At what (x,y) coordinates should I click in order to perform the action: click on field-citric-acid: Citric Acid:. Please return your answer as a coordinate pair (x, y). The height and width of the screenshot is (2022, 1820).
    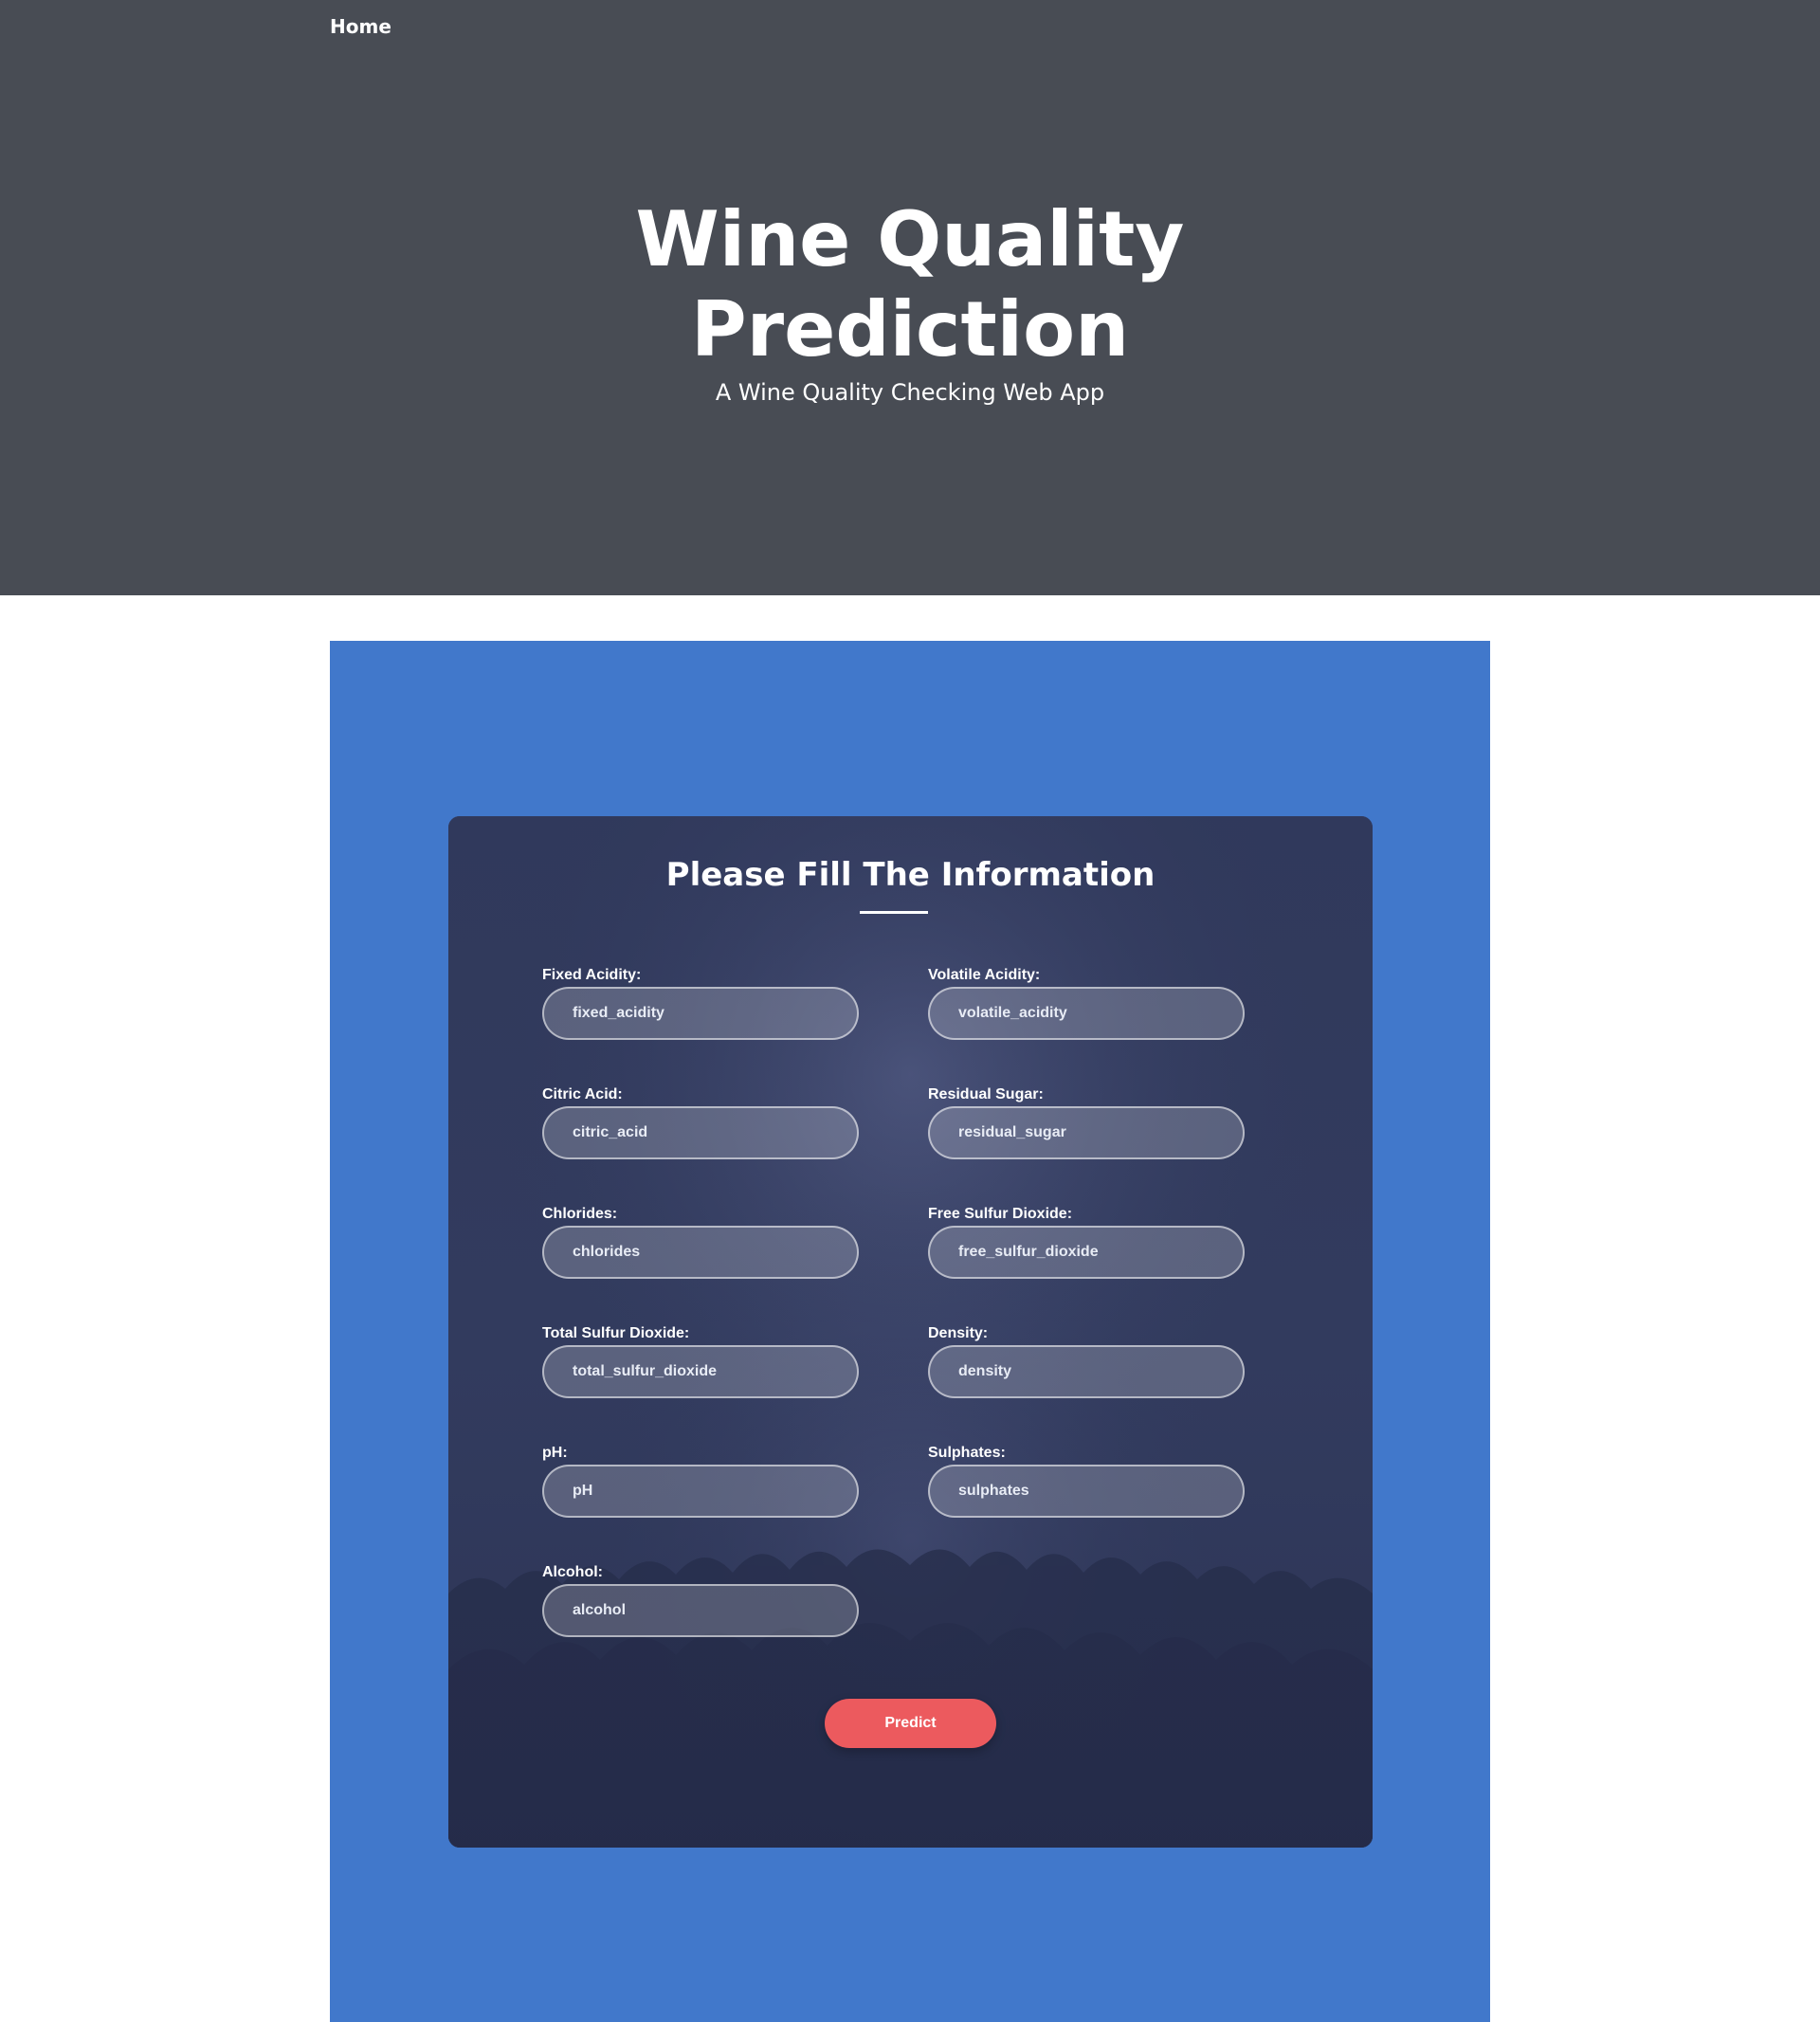
    Looking at the image, I should click on (700, 1122).